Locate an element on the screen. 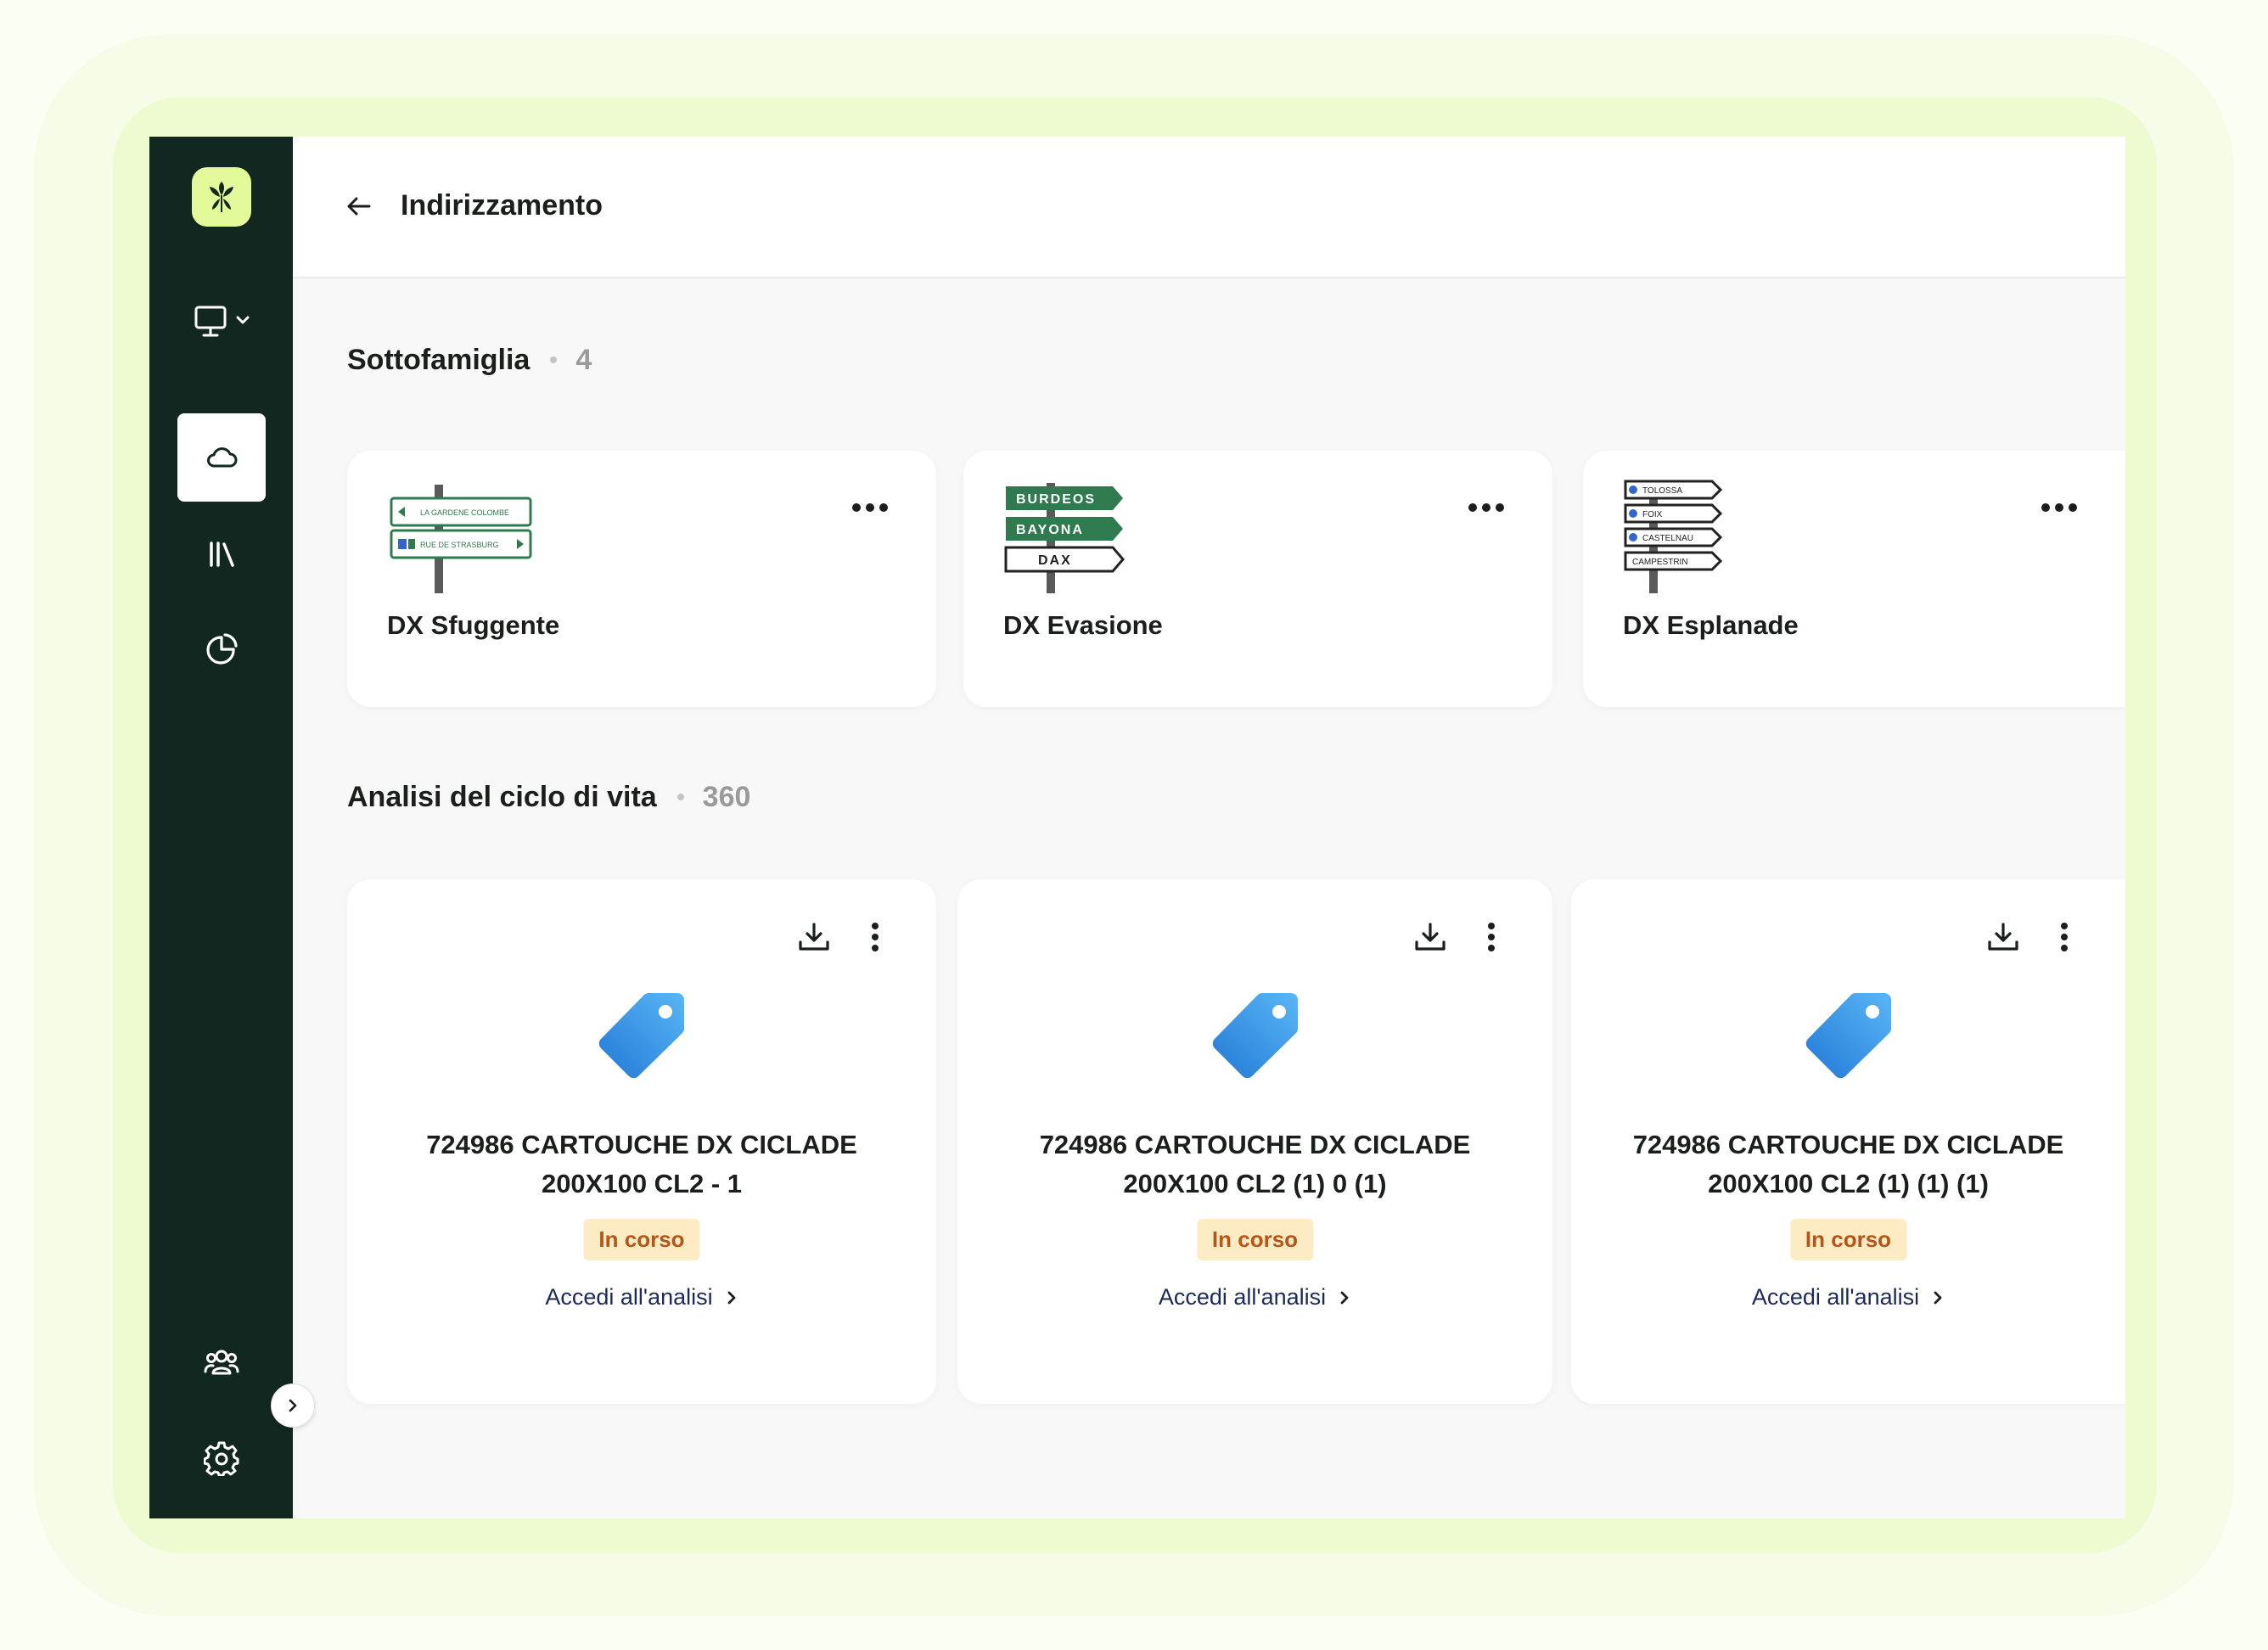 The width and height of the screenshot is (2268, 1650). sidebar-item-reports is located at coordinates (221, 649).